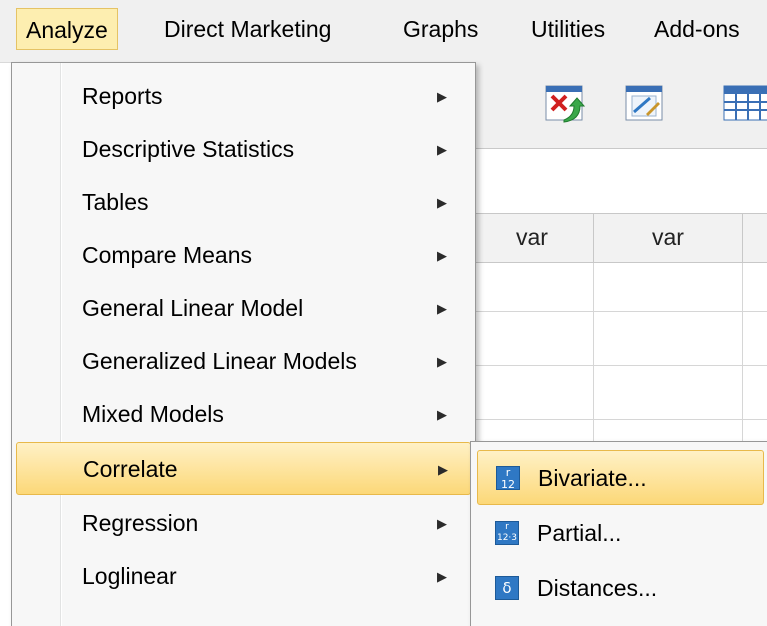  Describe the element at coordinates (645, 103) in the screenshot. I see `weight-cases-icon` at that location.